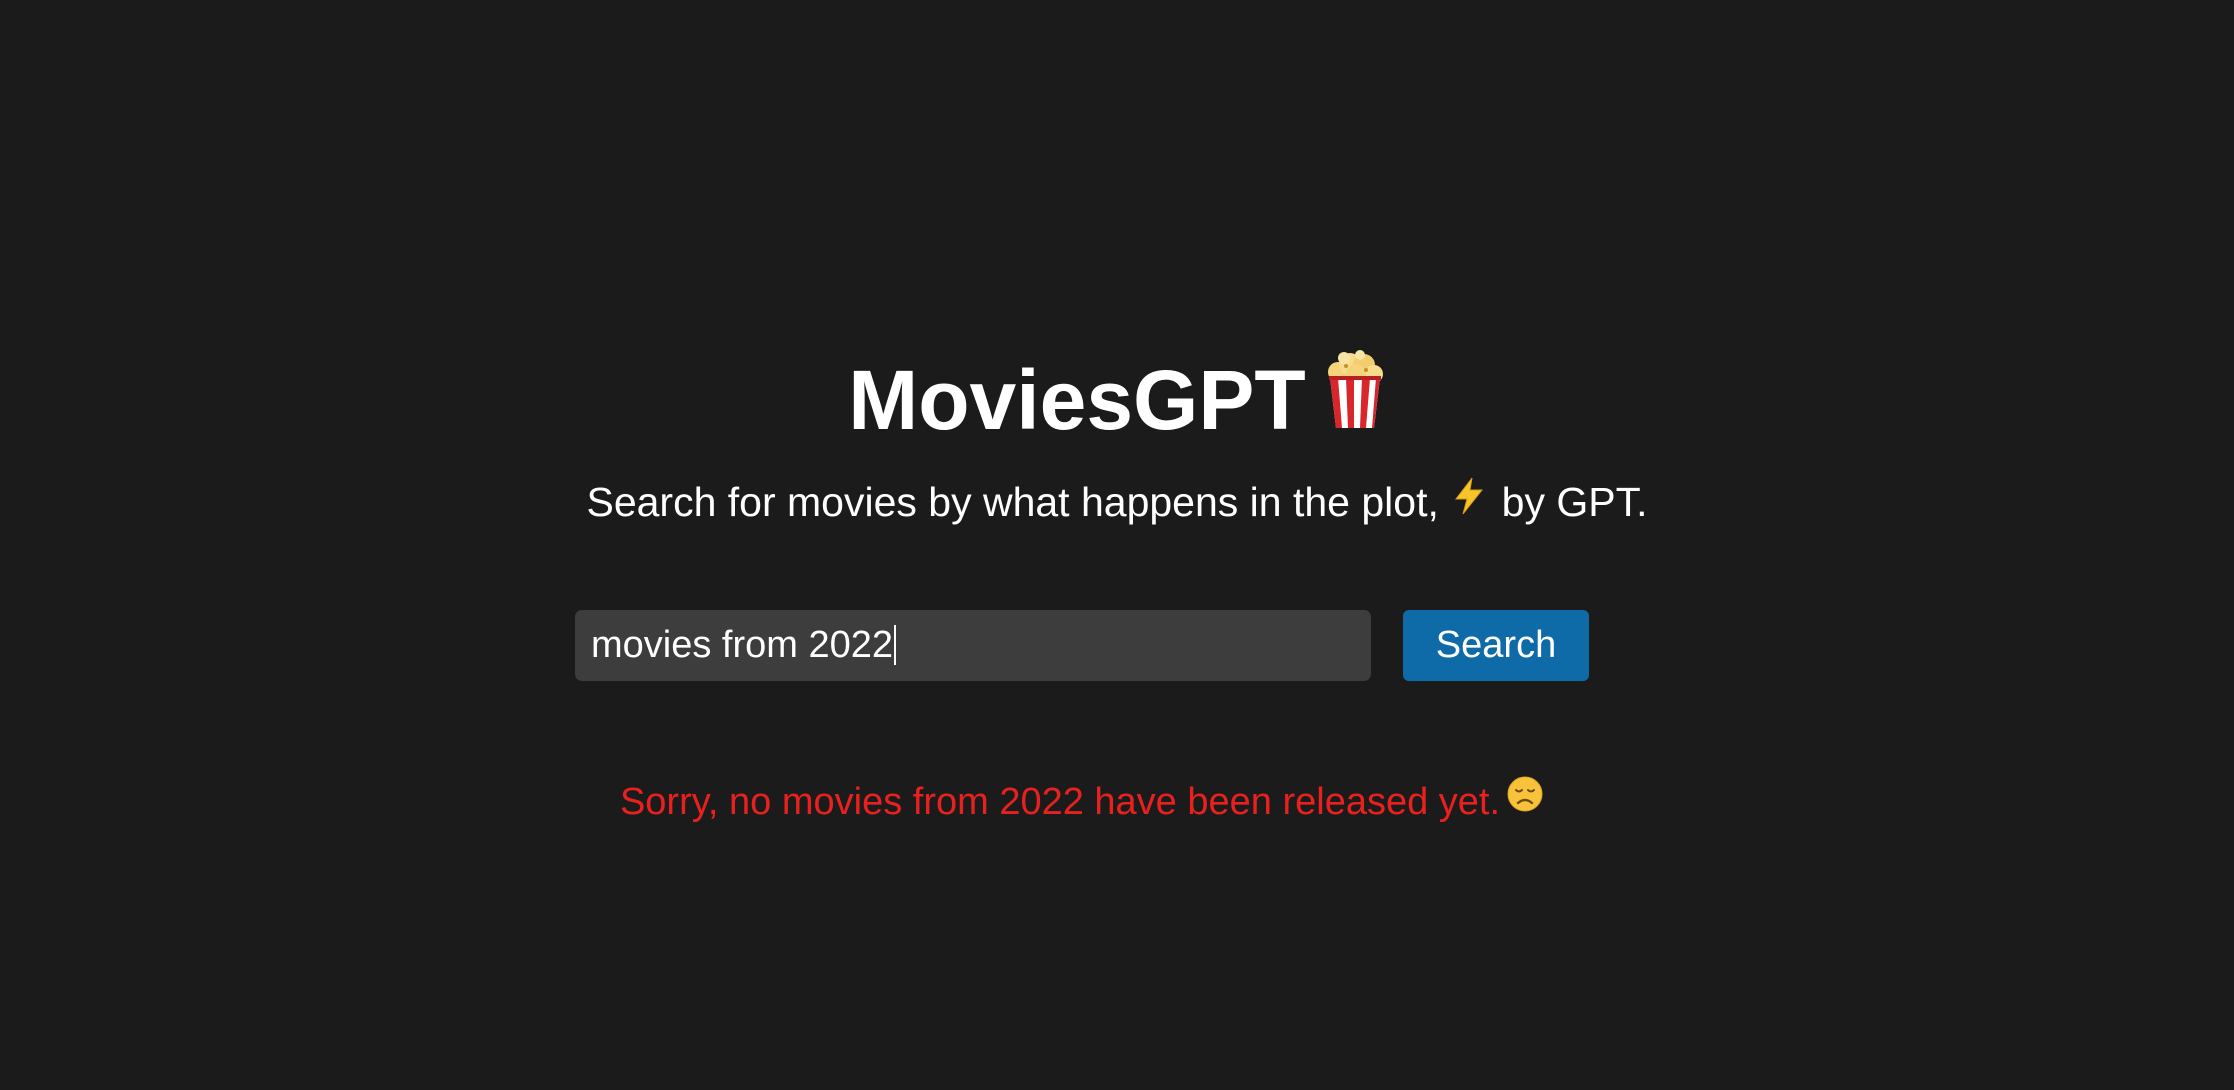 Image resolution: width=2234 pixels, height=1090 pixels. I want to click on text-caret, so click(895, 644).